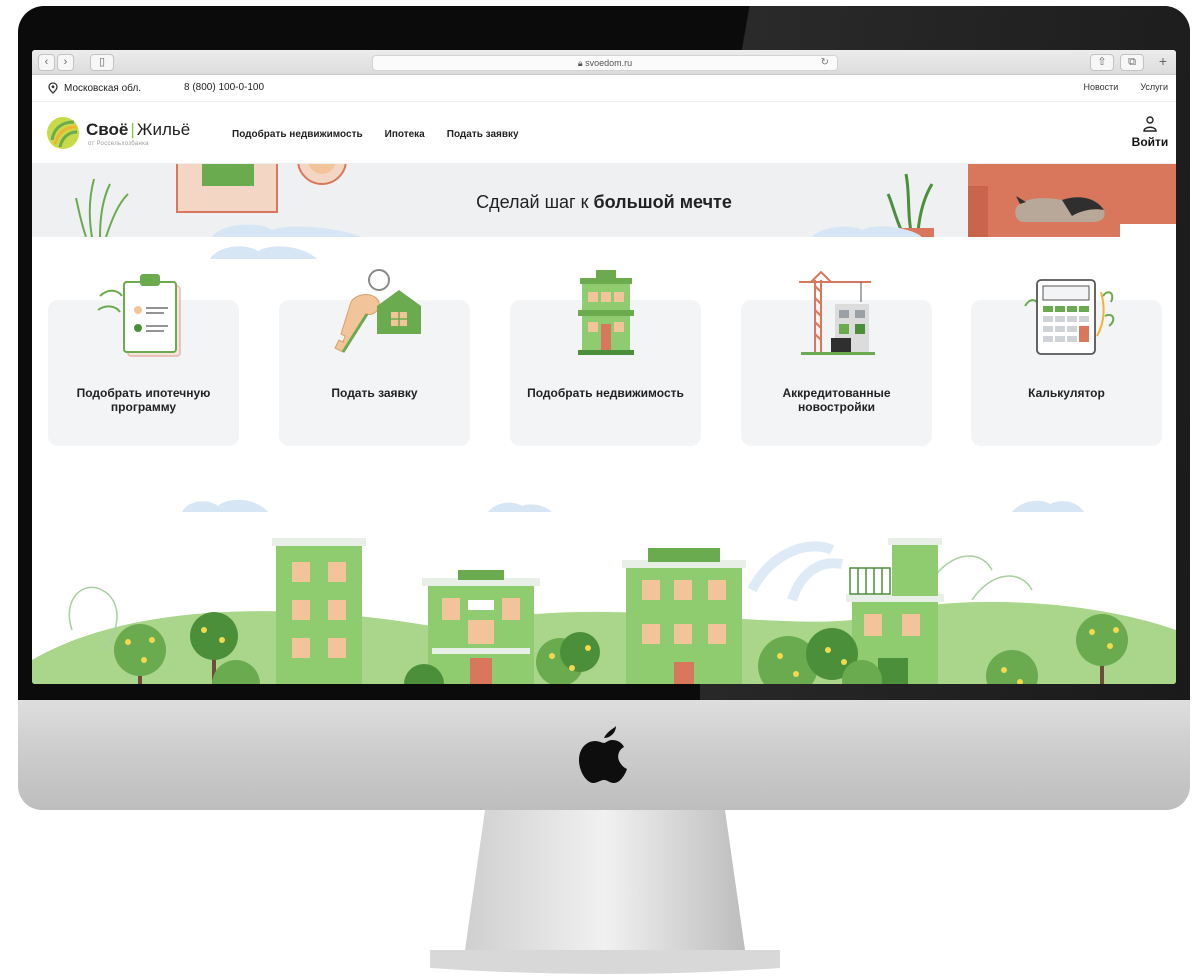 This screenshot has height=976, width=1199. What do you see at coordinates (1150, 124) in the screenshot?
I see `user-icon` at bounding box center [1150, 124].